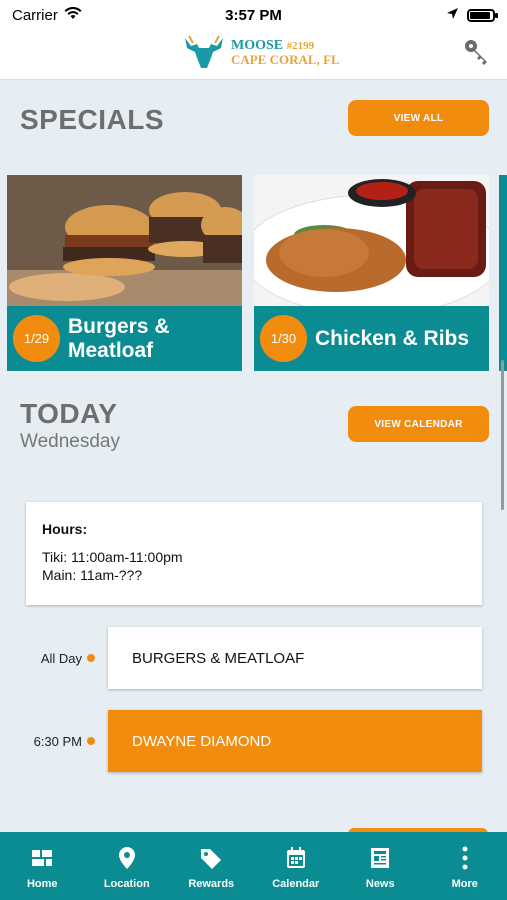 This screenshot has height=900, width=507. What do you see at coordinates (126, 884) in the screenshot?
I see `tab-label: Location` at bounding box center [126, 884].